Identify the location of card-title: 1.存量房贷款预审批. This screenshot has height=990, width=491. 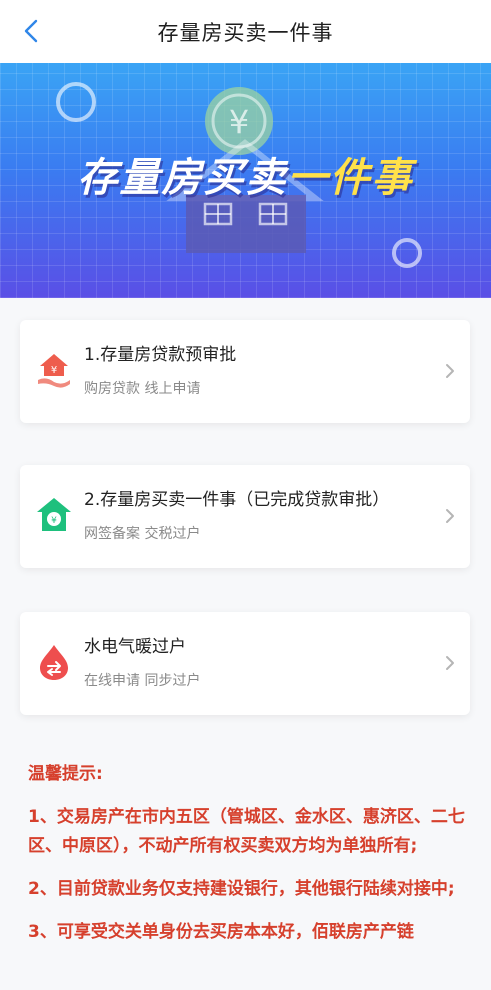
(160, 355).